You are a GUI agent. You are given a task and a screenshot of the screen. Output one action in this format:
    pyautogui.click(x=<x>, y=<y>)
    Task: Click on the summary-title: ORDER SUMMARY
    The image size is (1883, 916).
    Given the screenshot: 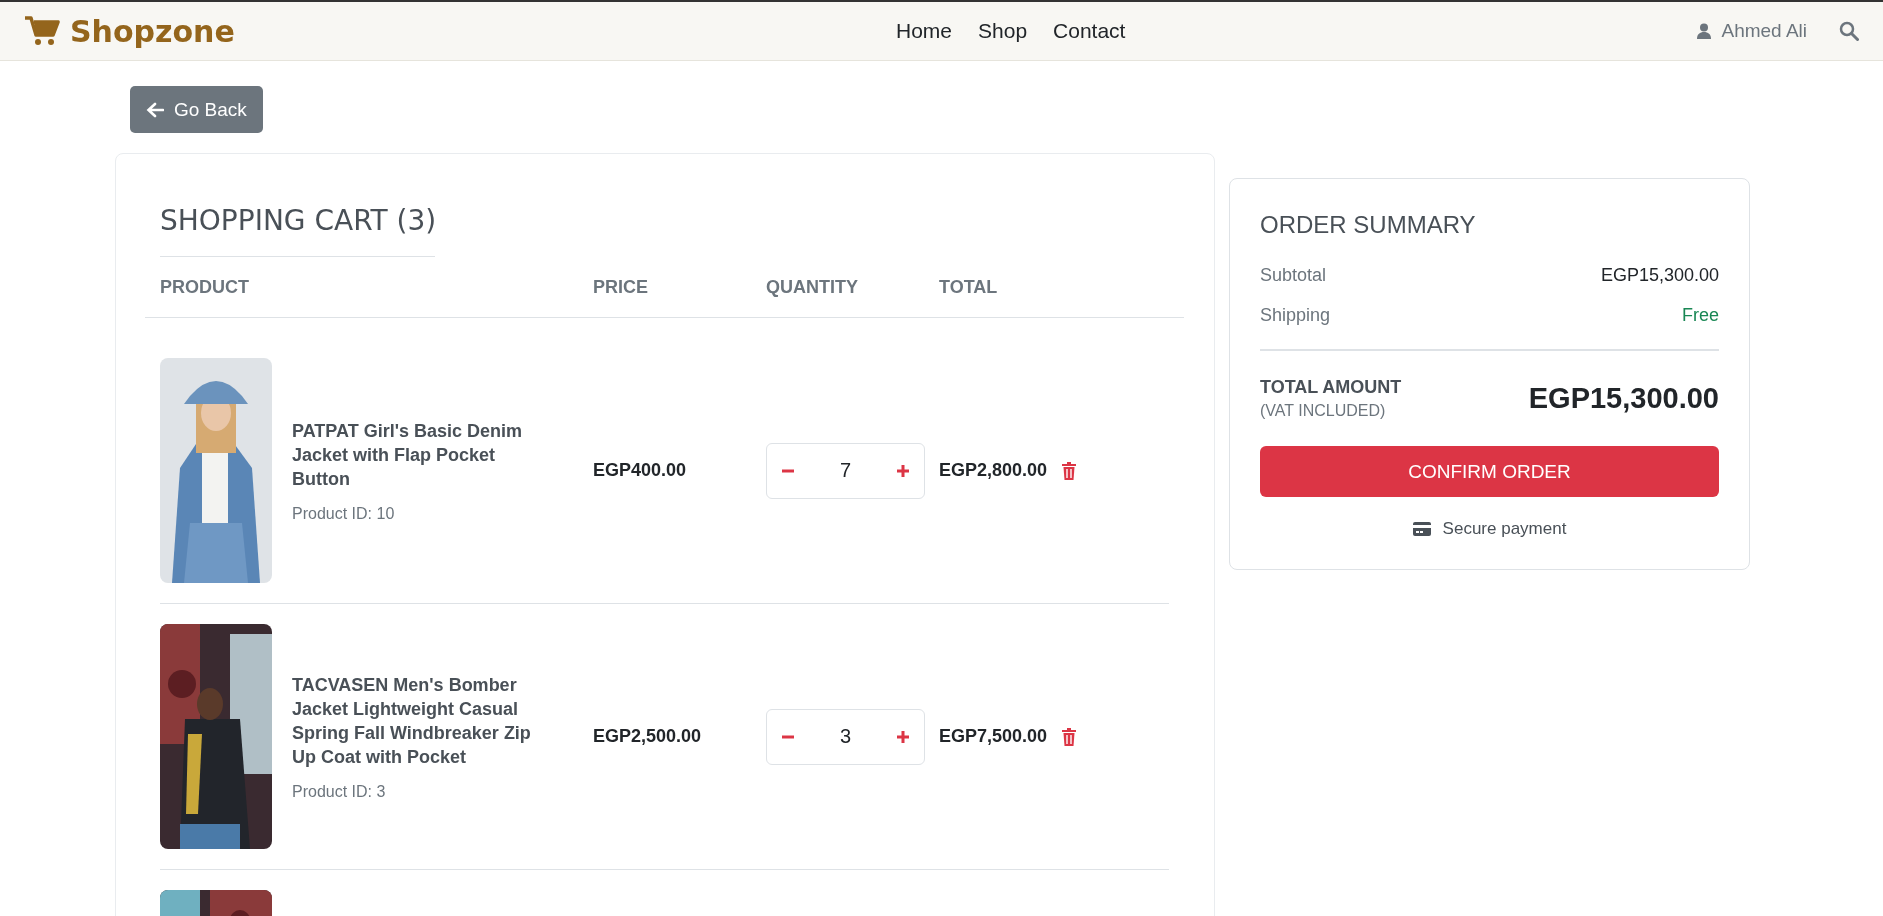 What is the action you would take?
    pyautogui.click(x=1368, y=225)
    